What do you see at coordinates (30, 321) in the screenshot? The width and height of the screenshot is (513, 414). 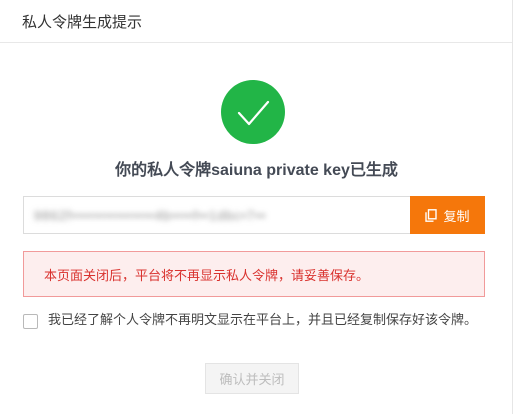 I see `confirm-checkbox` at bounding box center [30, 321].